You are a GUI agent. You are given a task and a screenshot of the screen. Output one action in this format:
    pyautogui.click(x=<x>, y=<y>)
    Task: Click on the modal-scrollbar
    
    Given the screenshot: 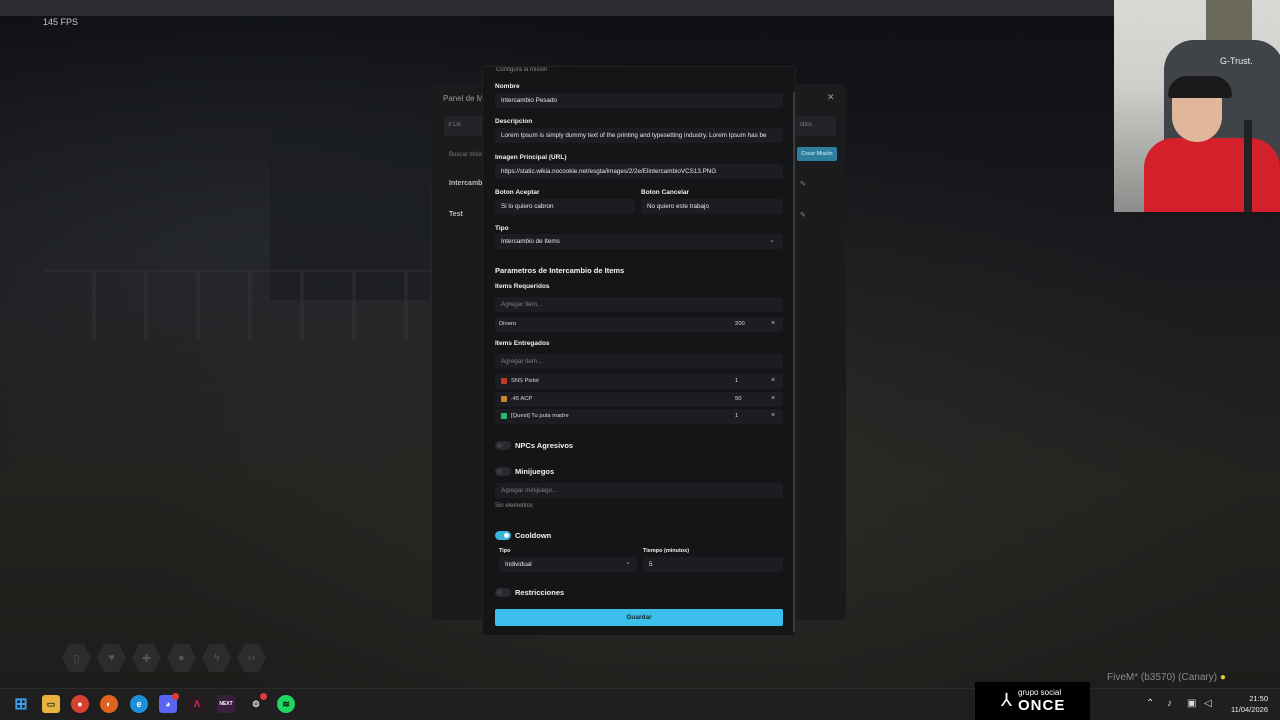 What is the action you would take?
    pyautogui.click(x=794, y=362)
    